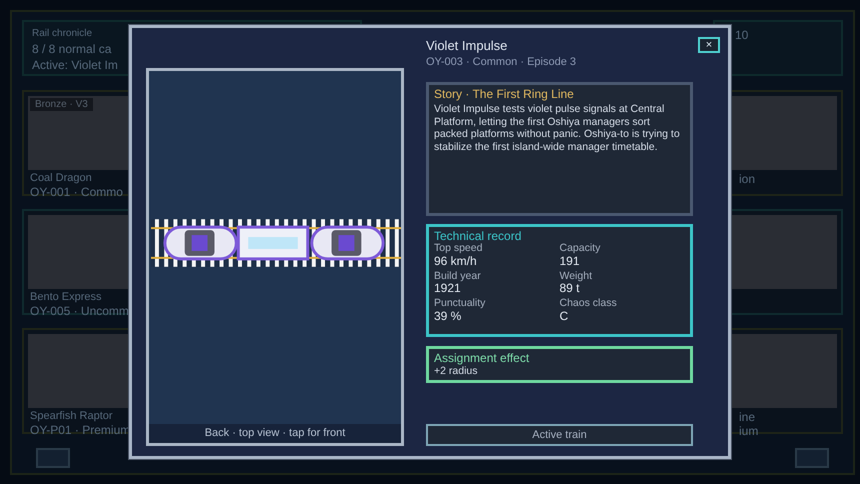 The image size is (860, 484). Describe the element at coordinates (589, 304) in the screenshot. I see `stat-label: Chaos class` at that location.